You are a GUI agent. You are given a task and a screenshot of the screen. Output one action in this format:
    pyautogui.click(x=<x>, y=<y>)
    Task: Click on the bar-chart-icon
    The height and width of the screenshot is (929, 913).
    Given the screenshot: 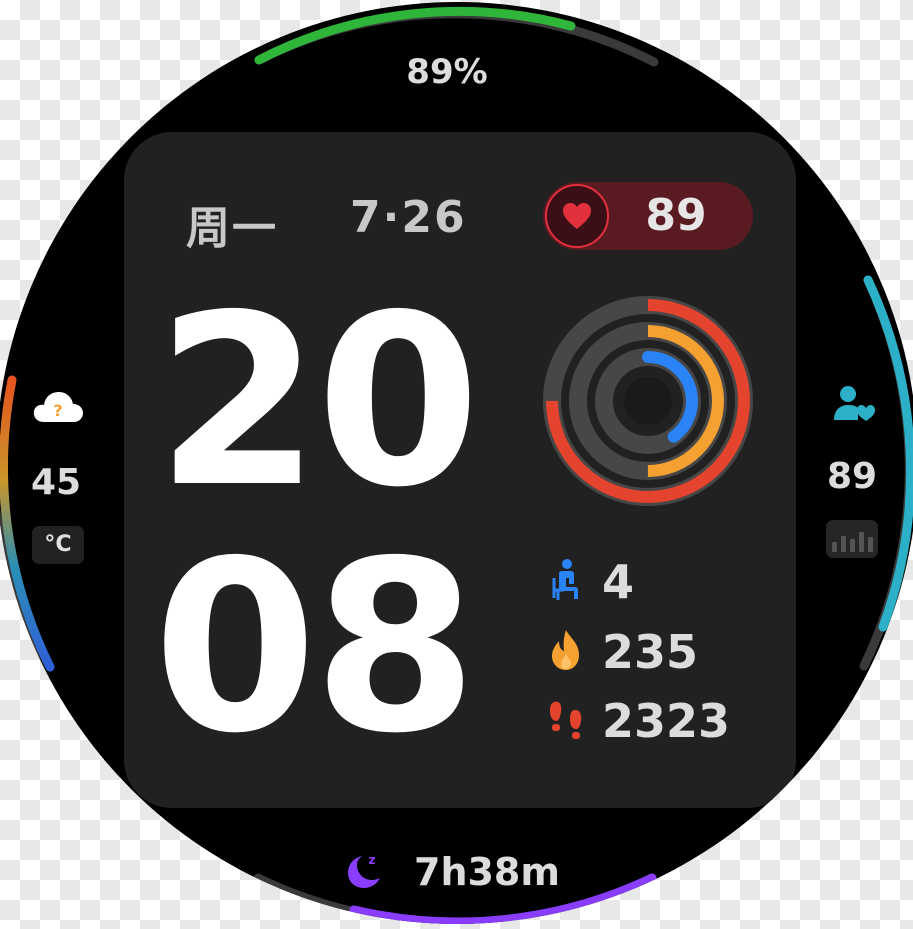 What is the action you would take?
    pyautogui.click(x=852, y=539)
    